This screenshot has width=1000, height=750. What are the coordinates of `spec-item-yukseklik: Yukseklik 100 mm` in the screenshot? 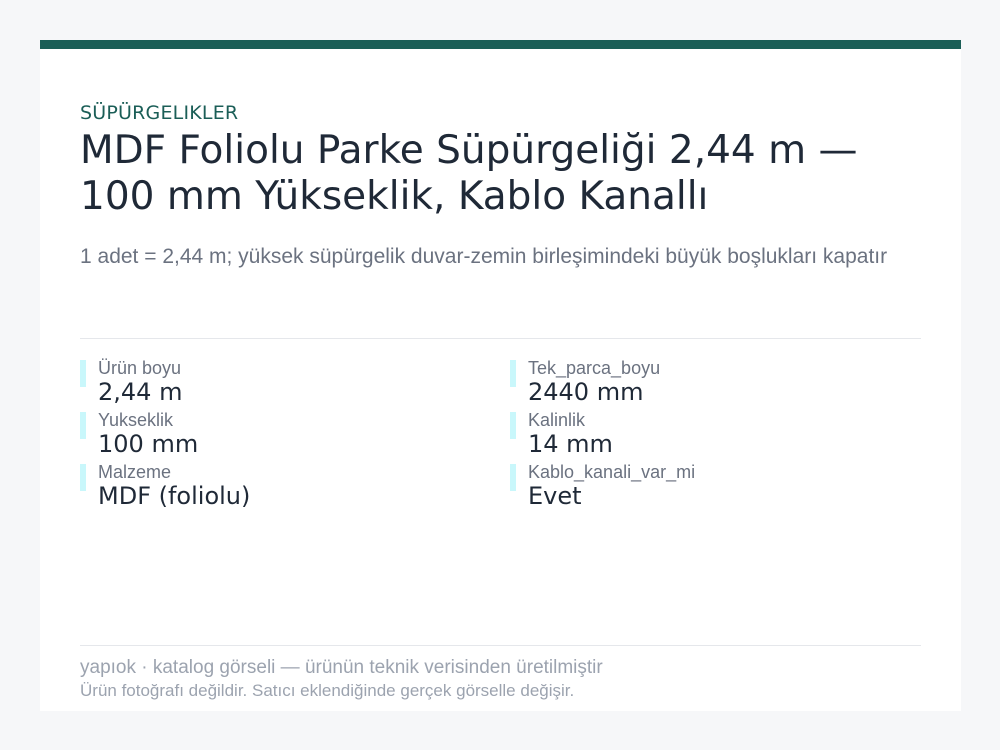 It's located at (295, 436).